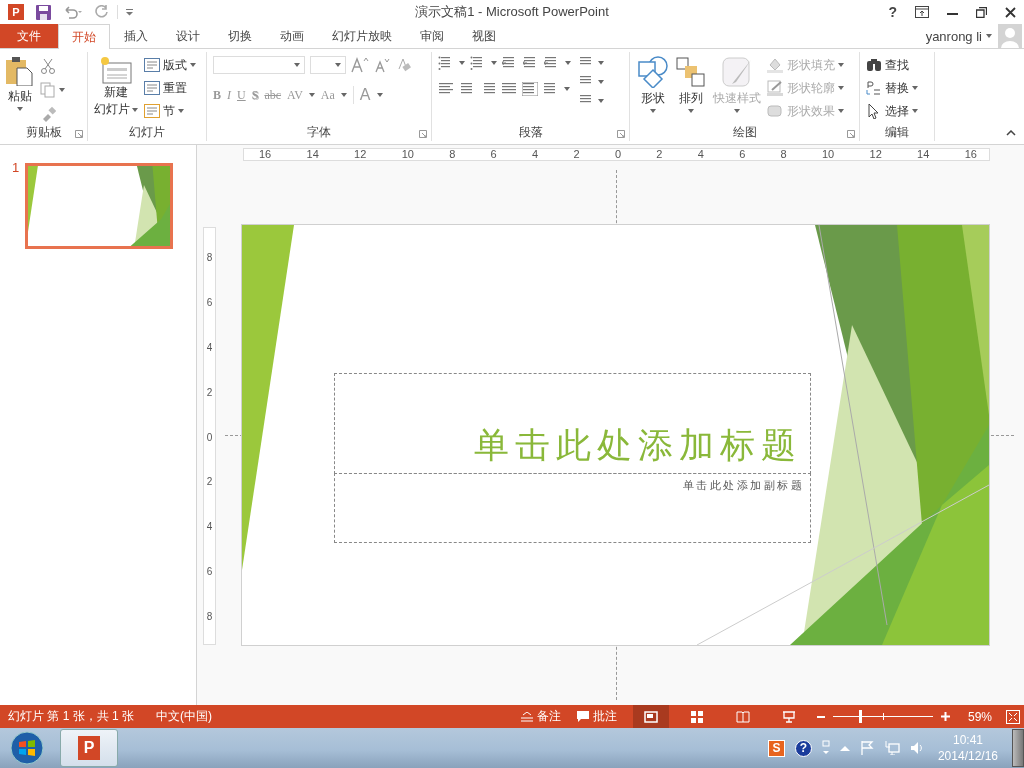  Describe the element at coordinates (170, 65) in the screenshot. I see `layout-button: 版式` at that location.